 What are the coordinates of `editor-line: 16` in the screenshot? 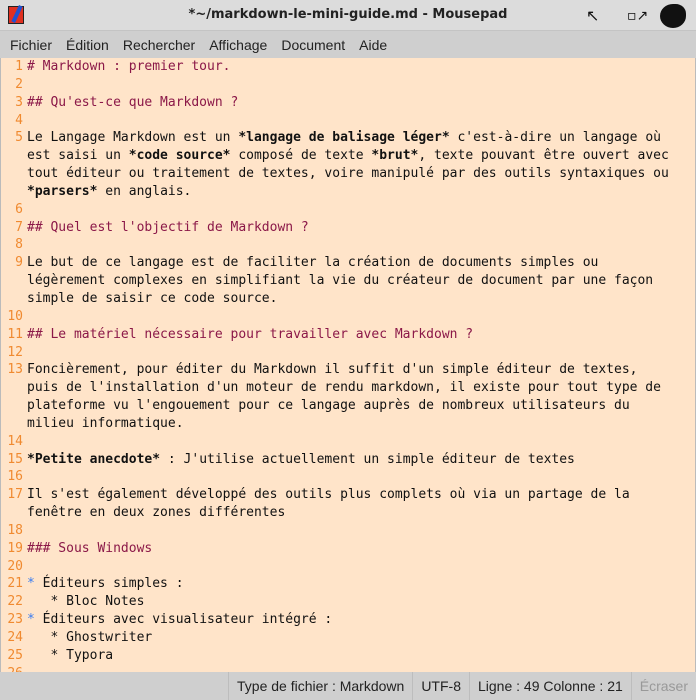 It's located at (348, 477).